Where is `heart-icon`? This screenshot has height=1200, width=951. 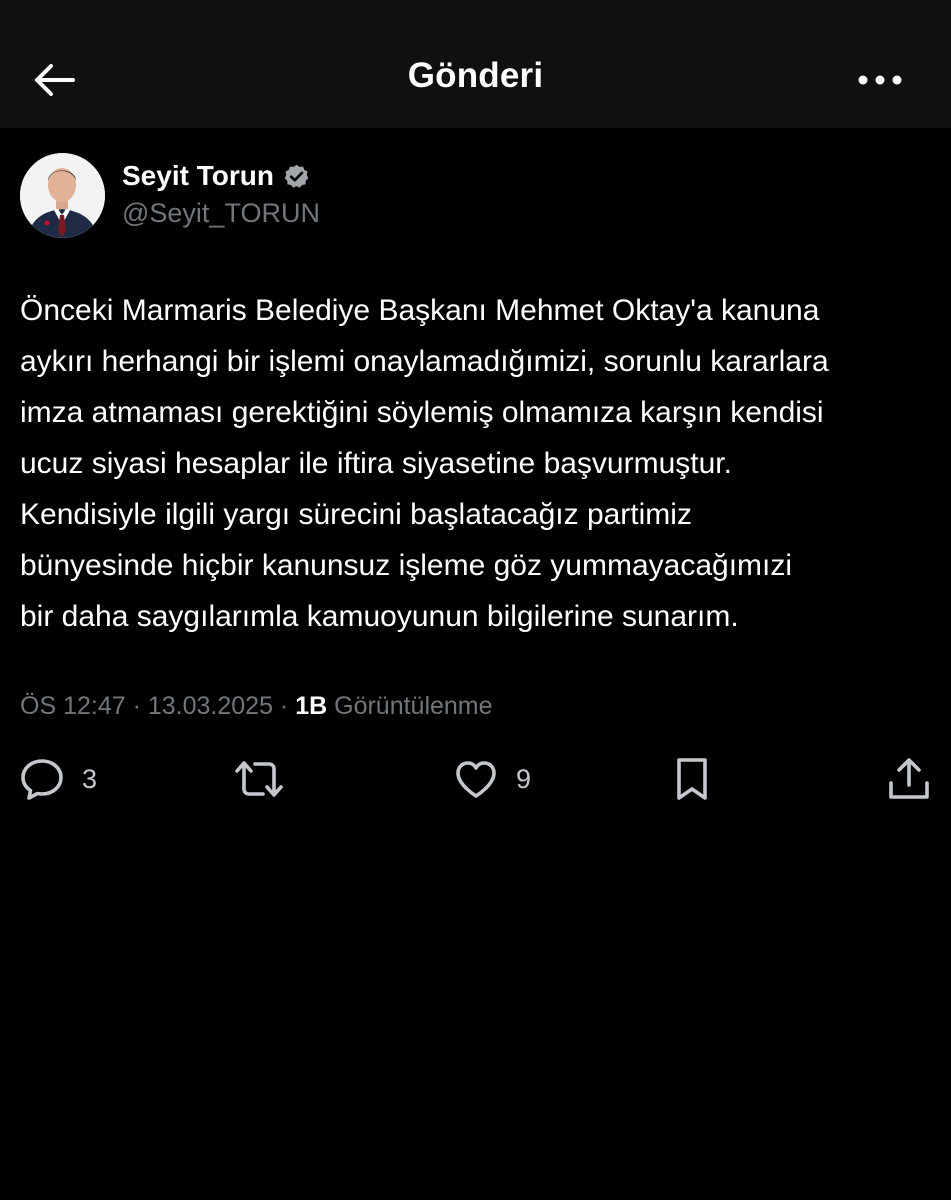 heart-icon is located at coordinates (476, 779).